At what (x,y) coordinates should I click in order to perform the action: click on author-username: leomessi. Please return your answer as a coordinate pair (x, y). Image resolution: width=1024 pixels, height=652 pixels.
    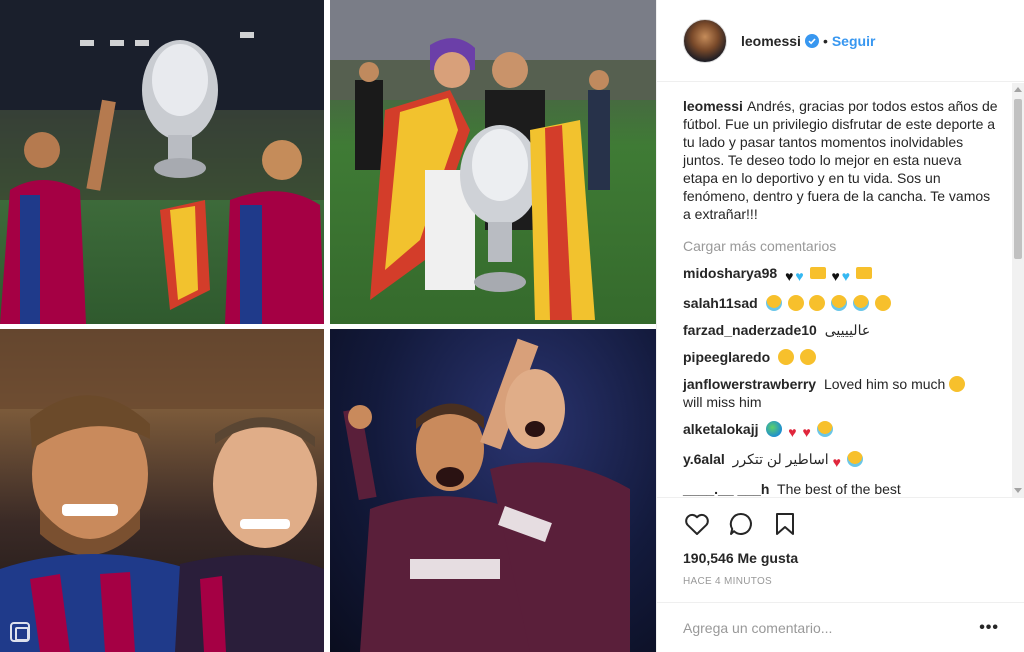
    Looking at the image, I should click on (771, 41).